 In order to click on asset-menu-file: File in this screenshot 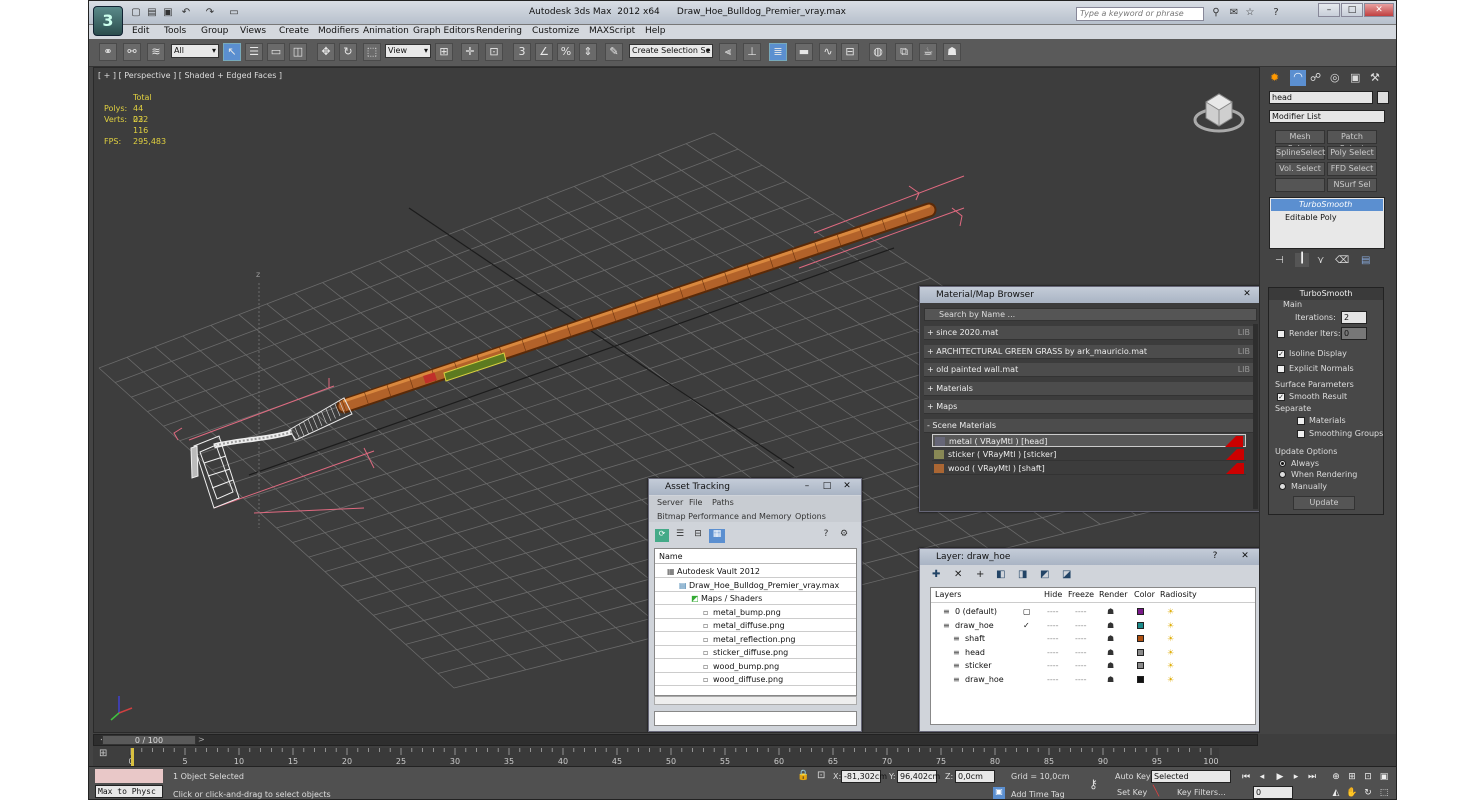, I will do `click(695, 502)`.